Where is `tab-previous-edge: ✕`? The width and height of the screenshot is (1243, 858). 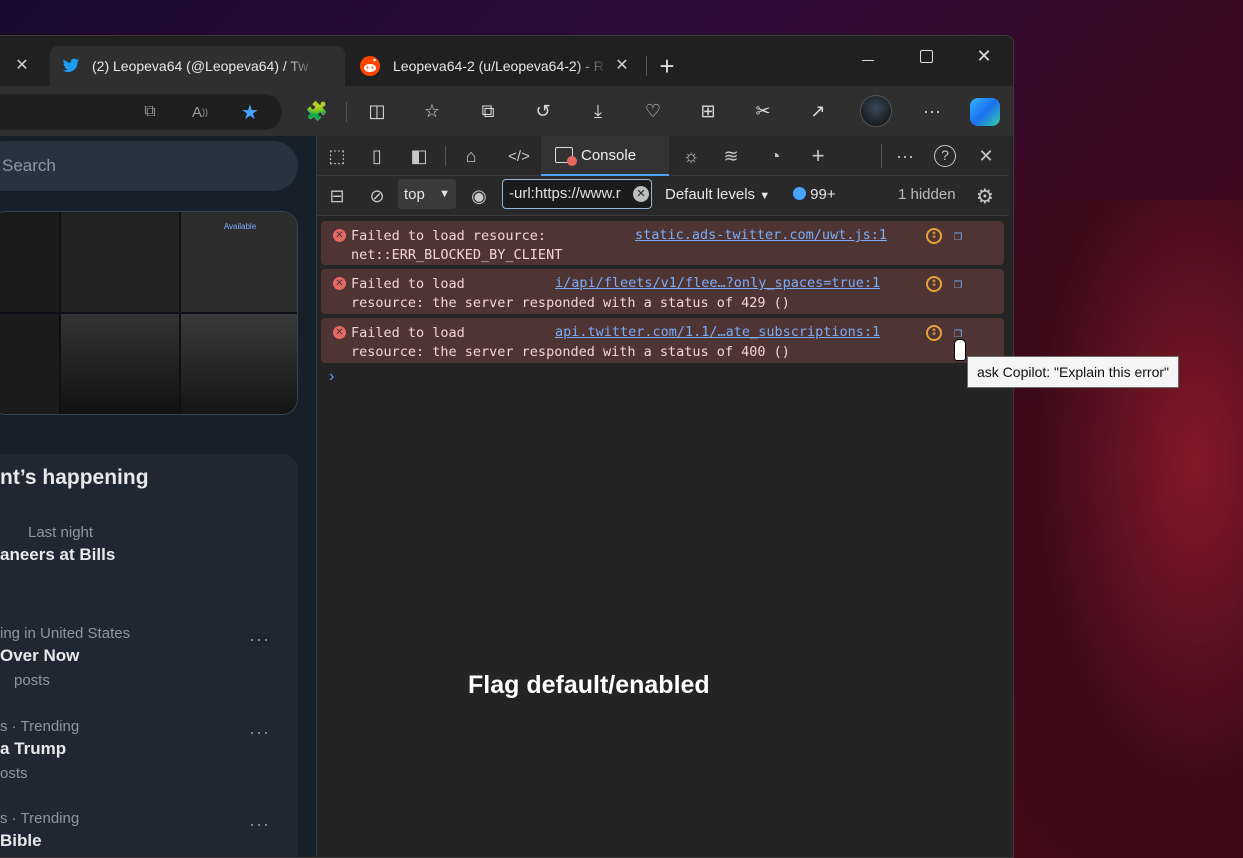 tab-previous-edge: ✕ is located at coordinates (20, 66).